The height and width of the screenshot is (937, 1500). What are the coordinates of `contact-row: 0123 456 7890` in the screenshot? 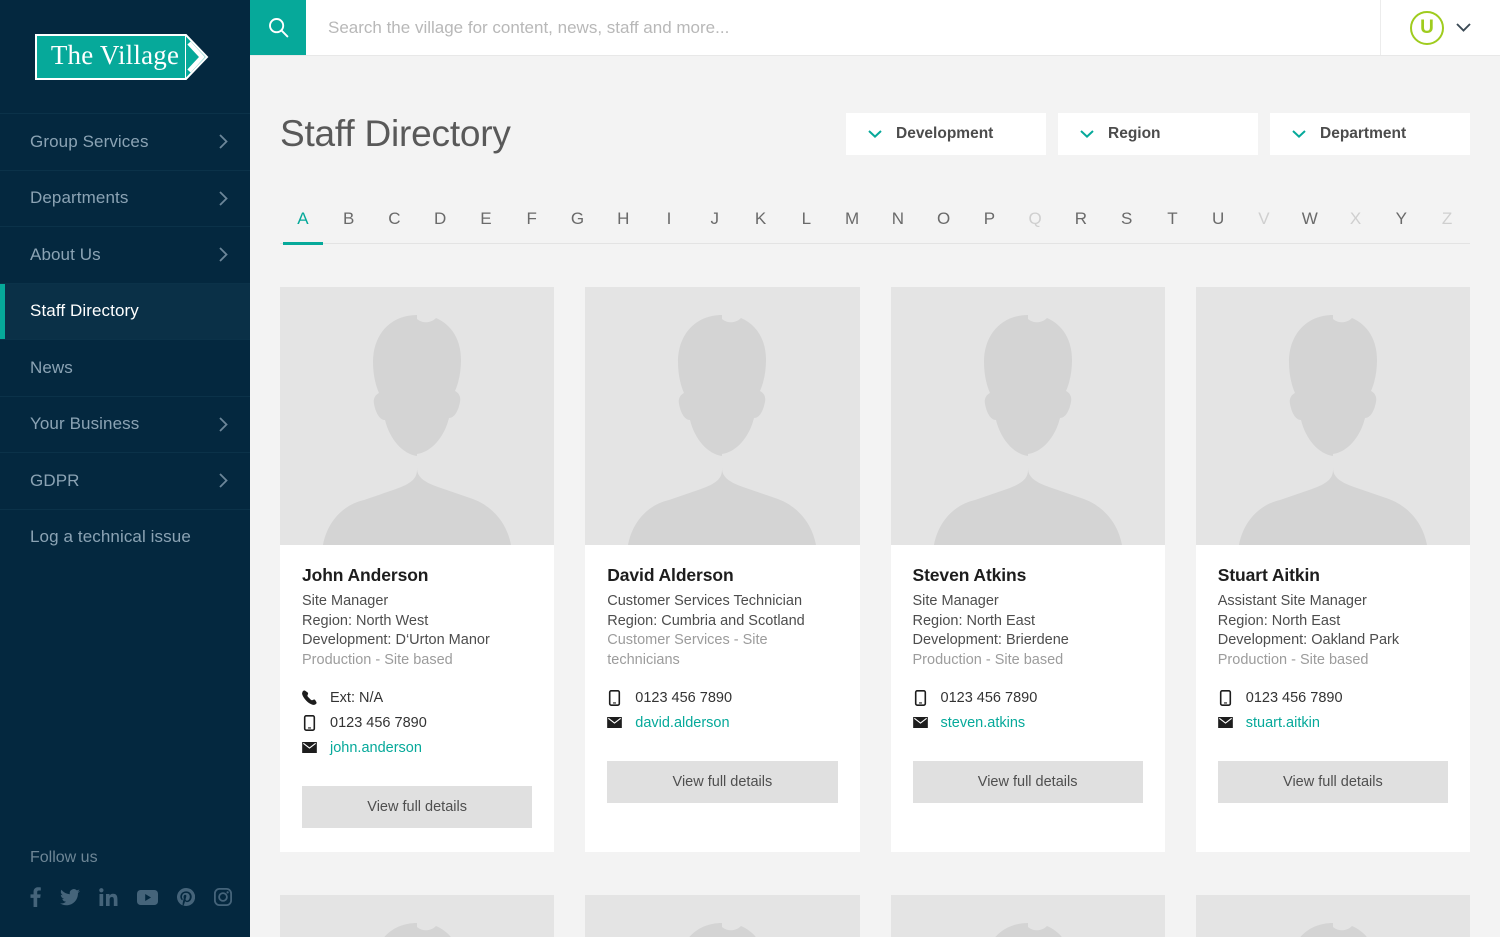 It's located at (1028, 697).